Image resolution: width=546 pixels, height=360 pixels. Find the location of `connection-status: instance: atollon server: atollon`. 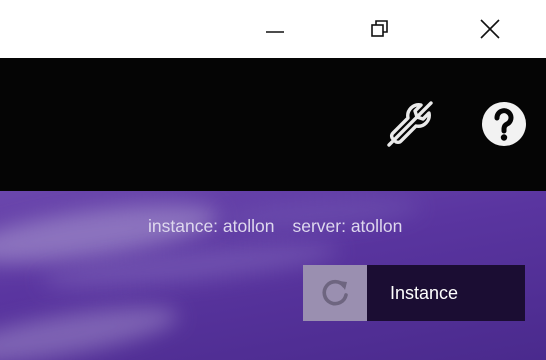

connection-status: instance: atollon server: atollon is located at coordinates (275, 226).